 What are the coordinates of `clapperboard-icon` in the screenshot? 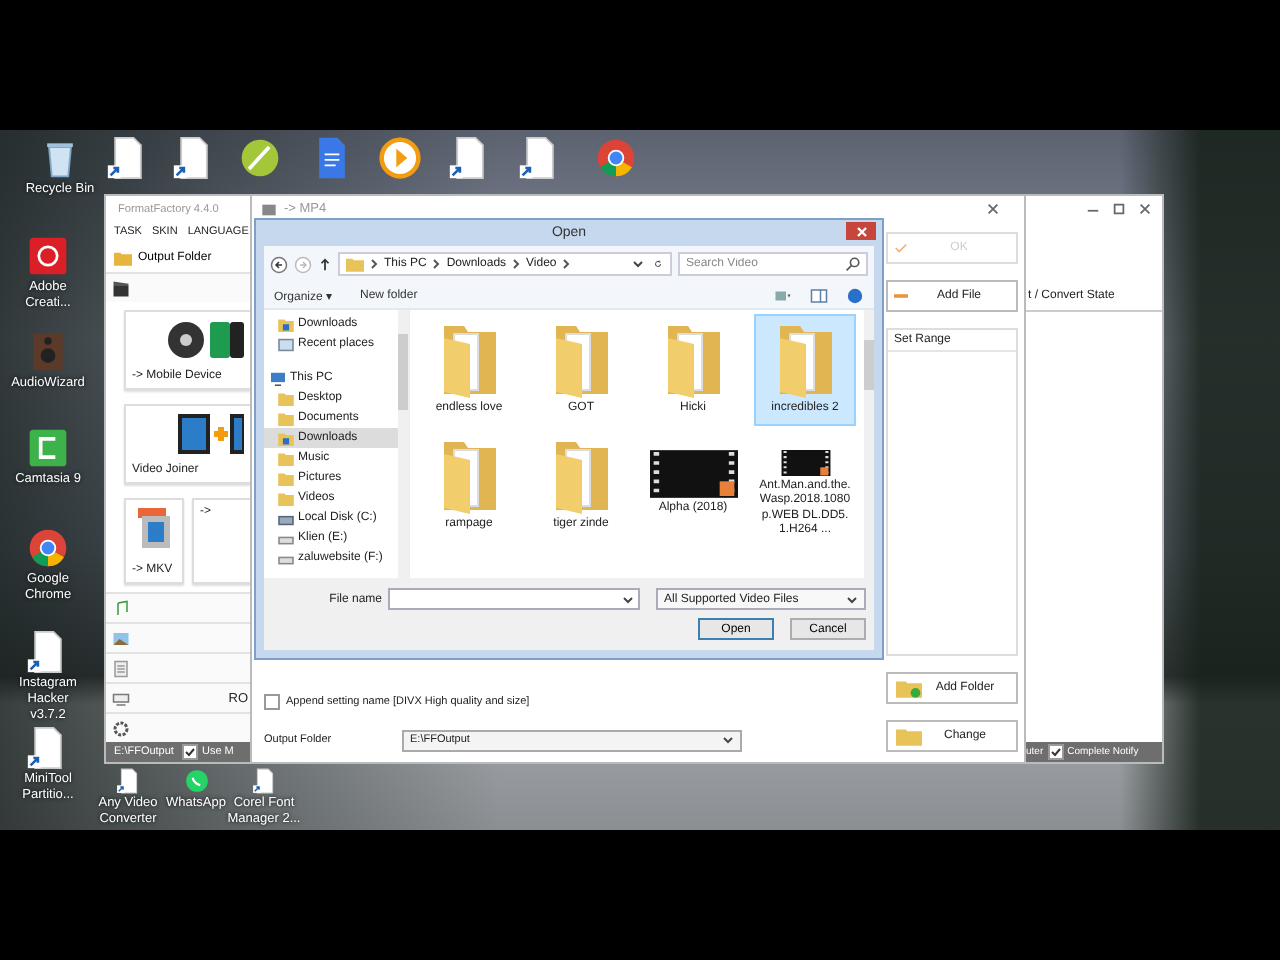 It's located at (121, 288).